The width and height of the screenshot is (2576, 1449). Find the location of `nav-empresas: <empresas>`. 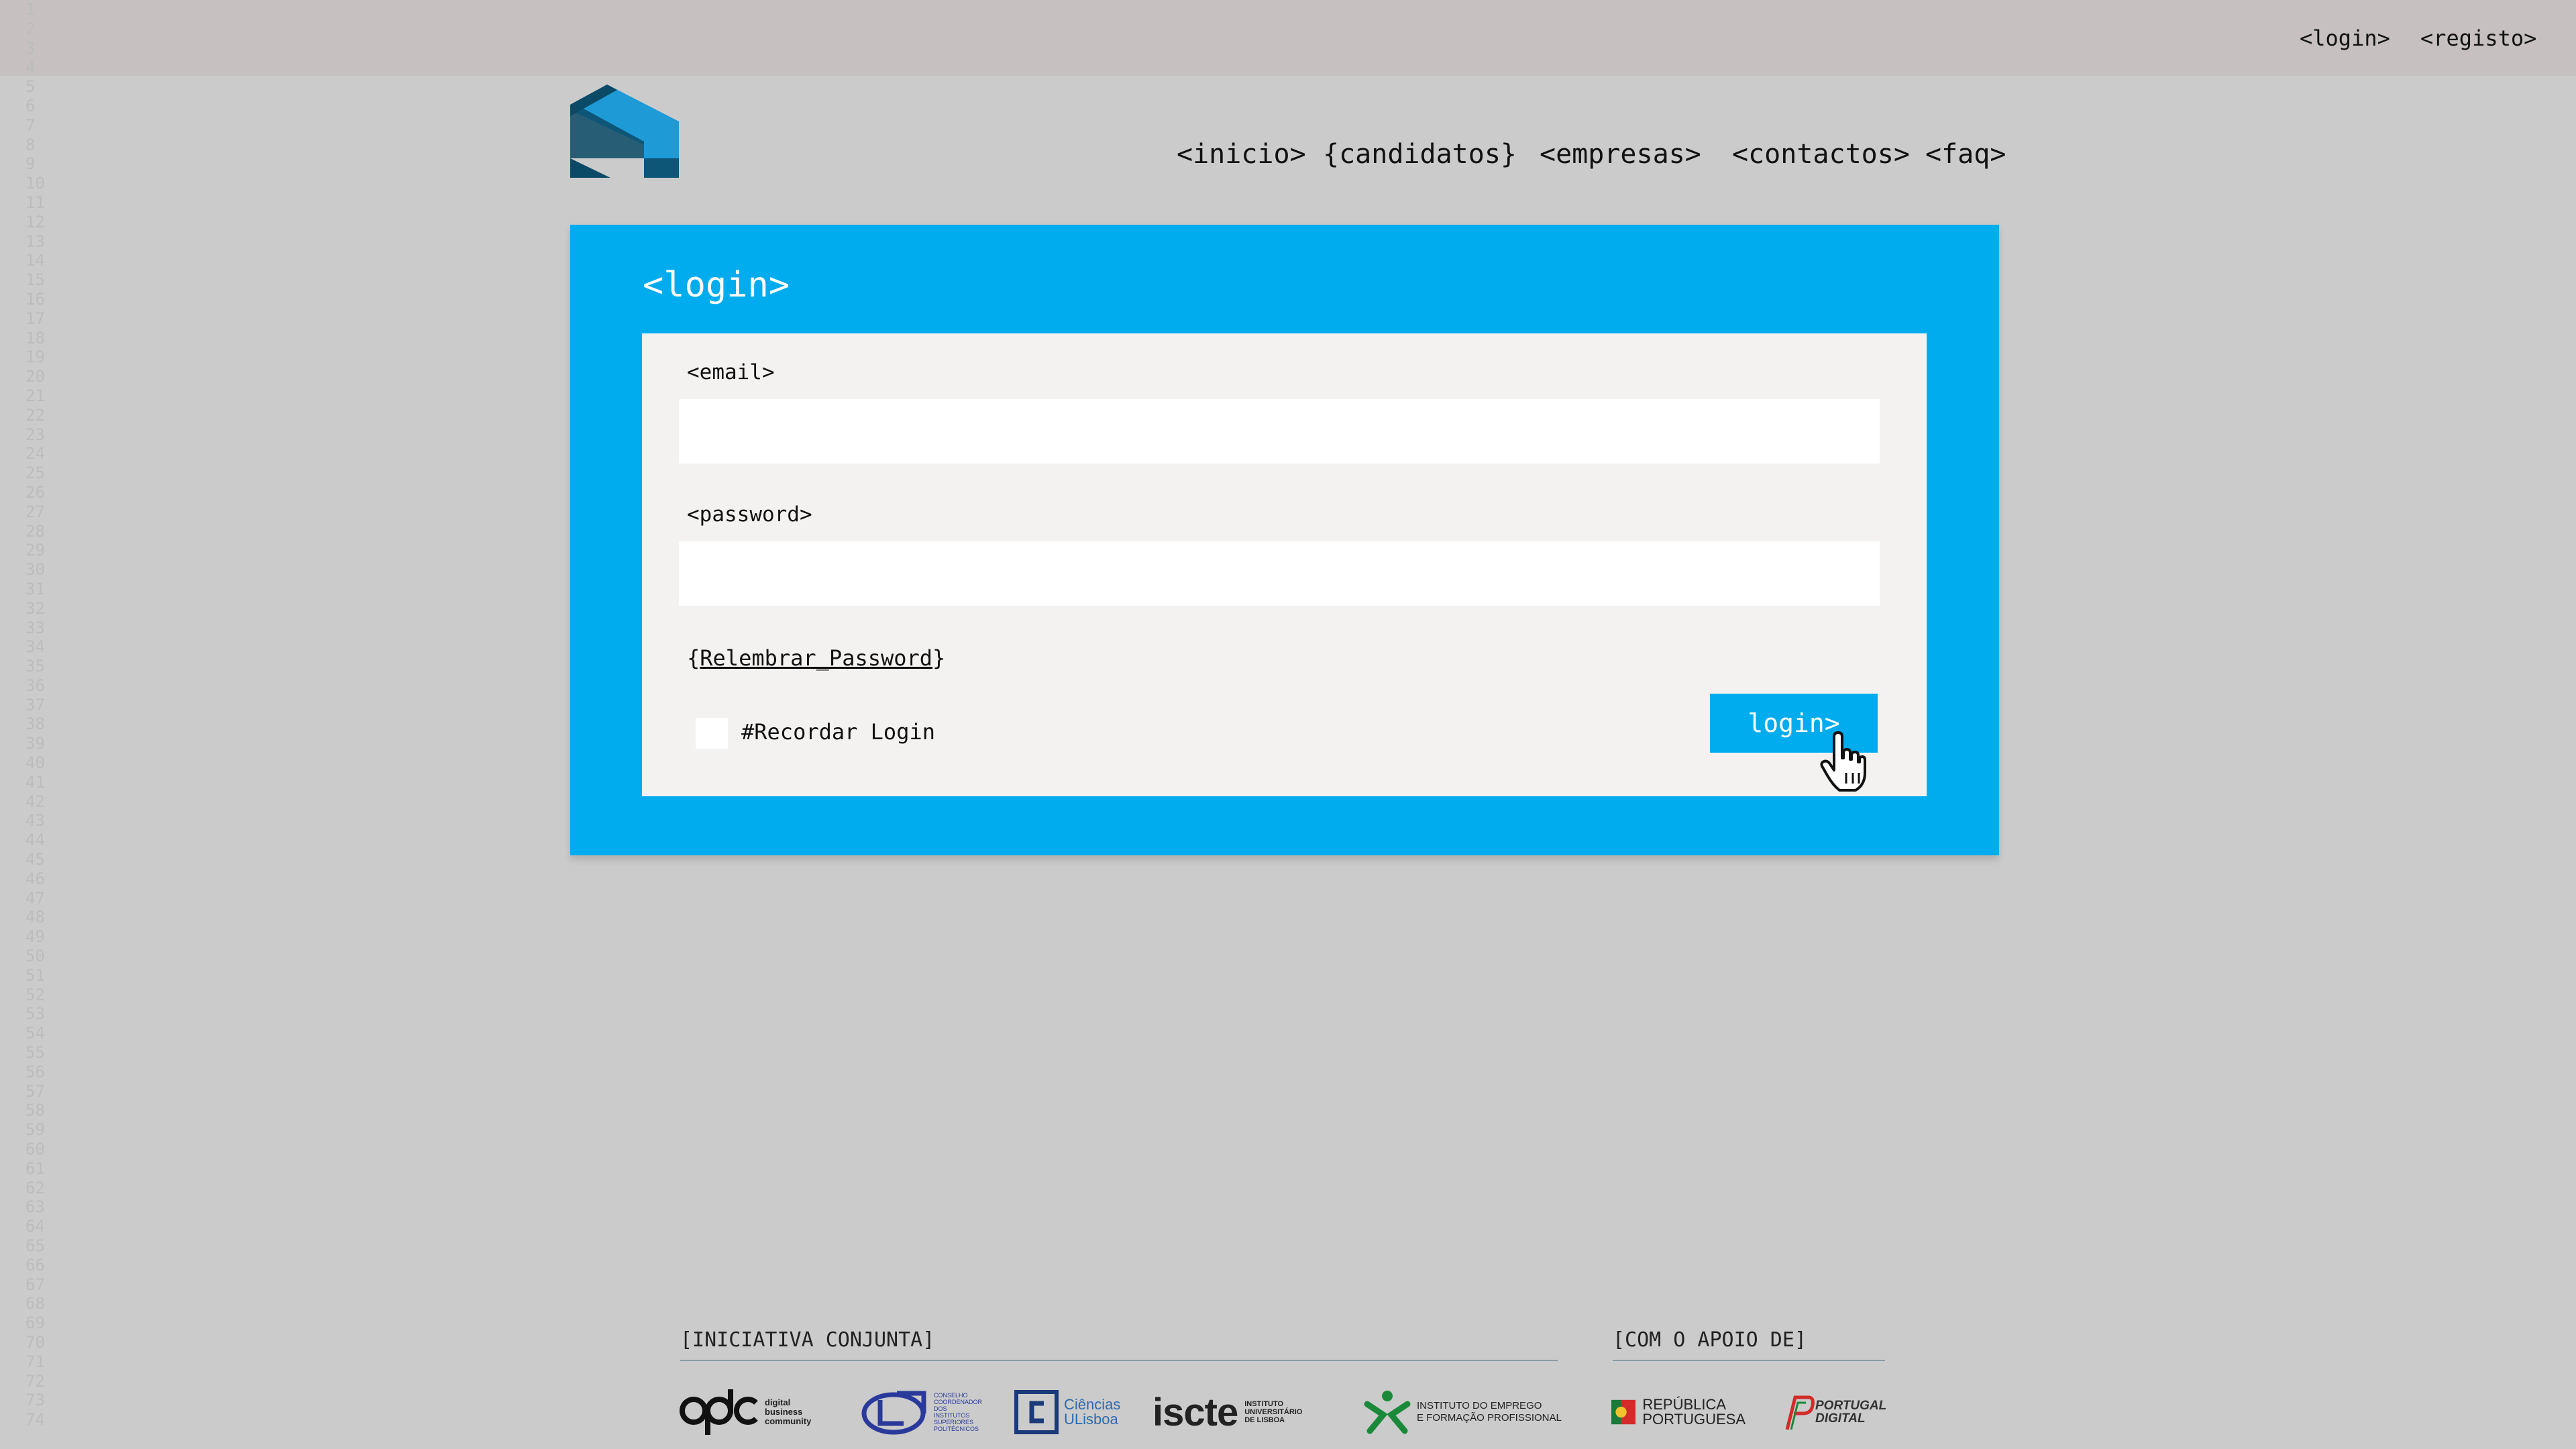

nav-empresas: <empresas> is located at coordinates (1620, 154).